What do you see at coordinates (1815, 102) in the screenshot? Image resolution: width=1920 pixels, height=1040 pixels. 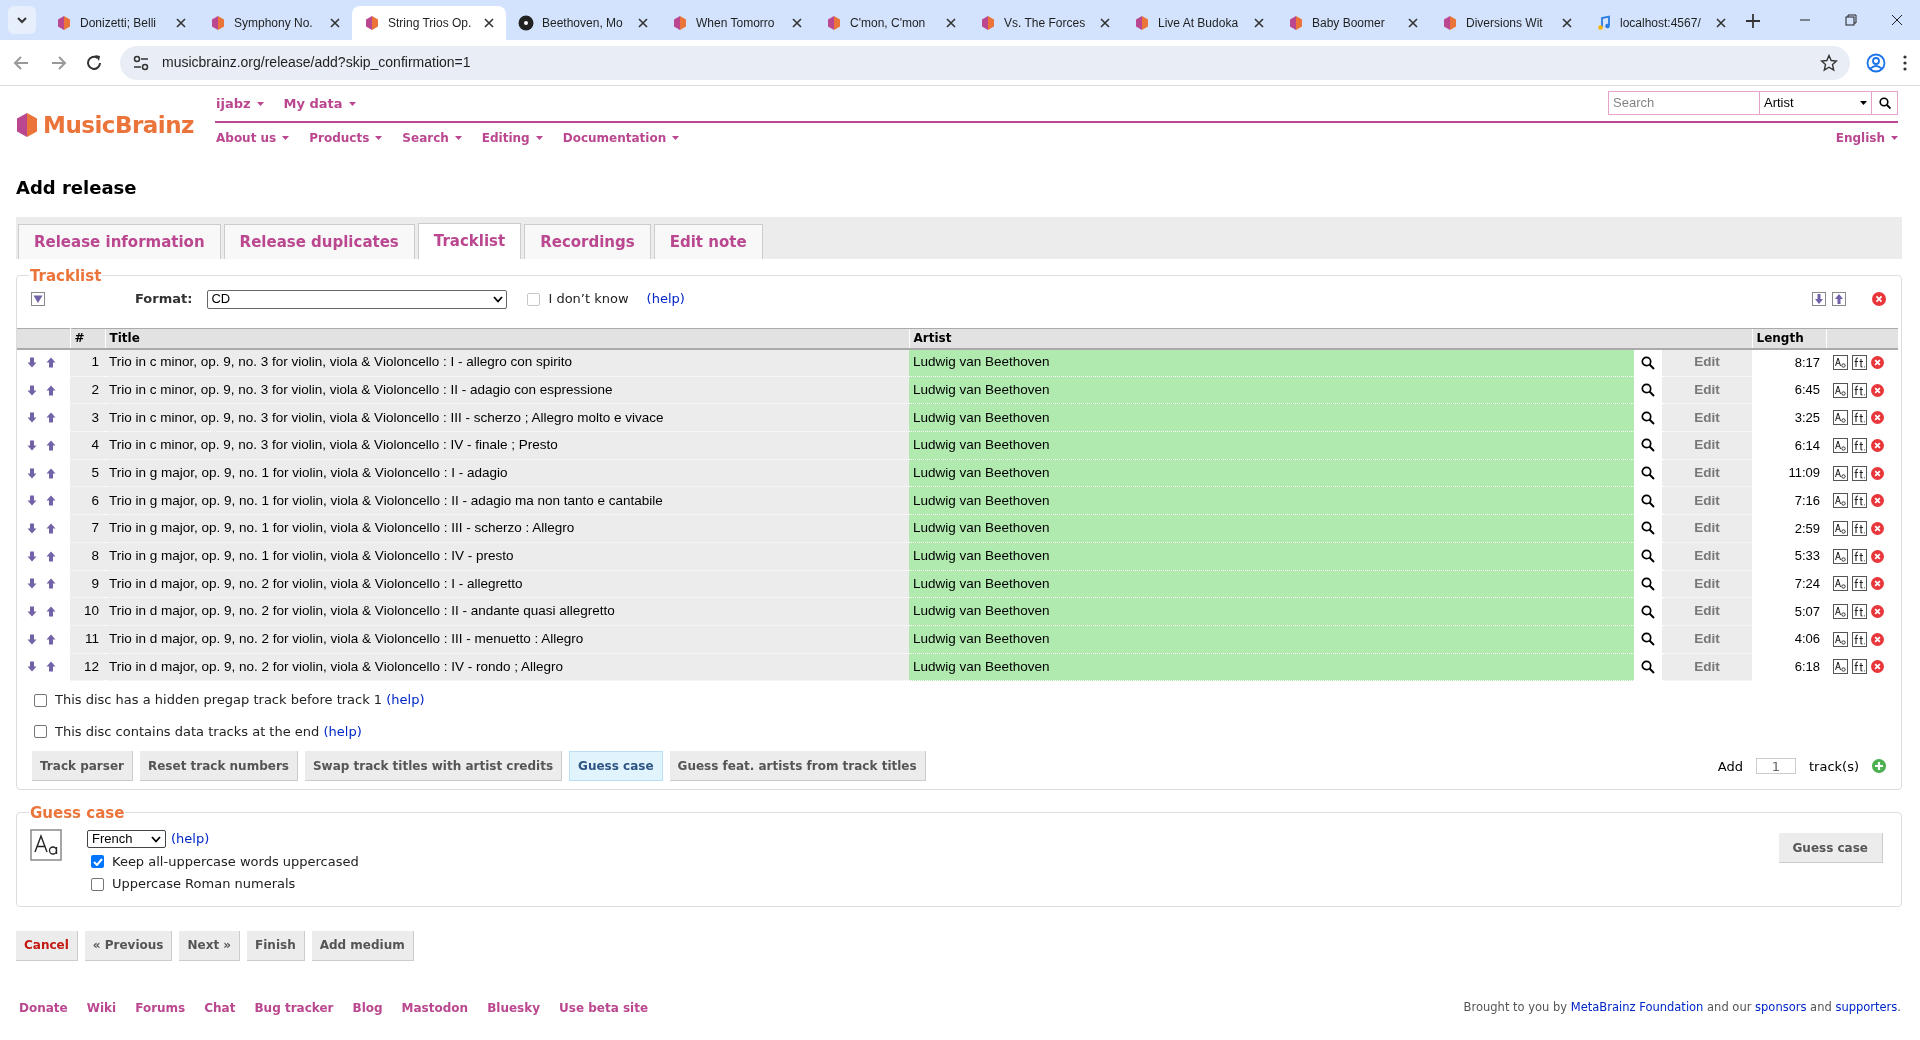 I see `search-type-select: Artist` at bounding box center [1815, 102].